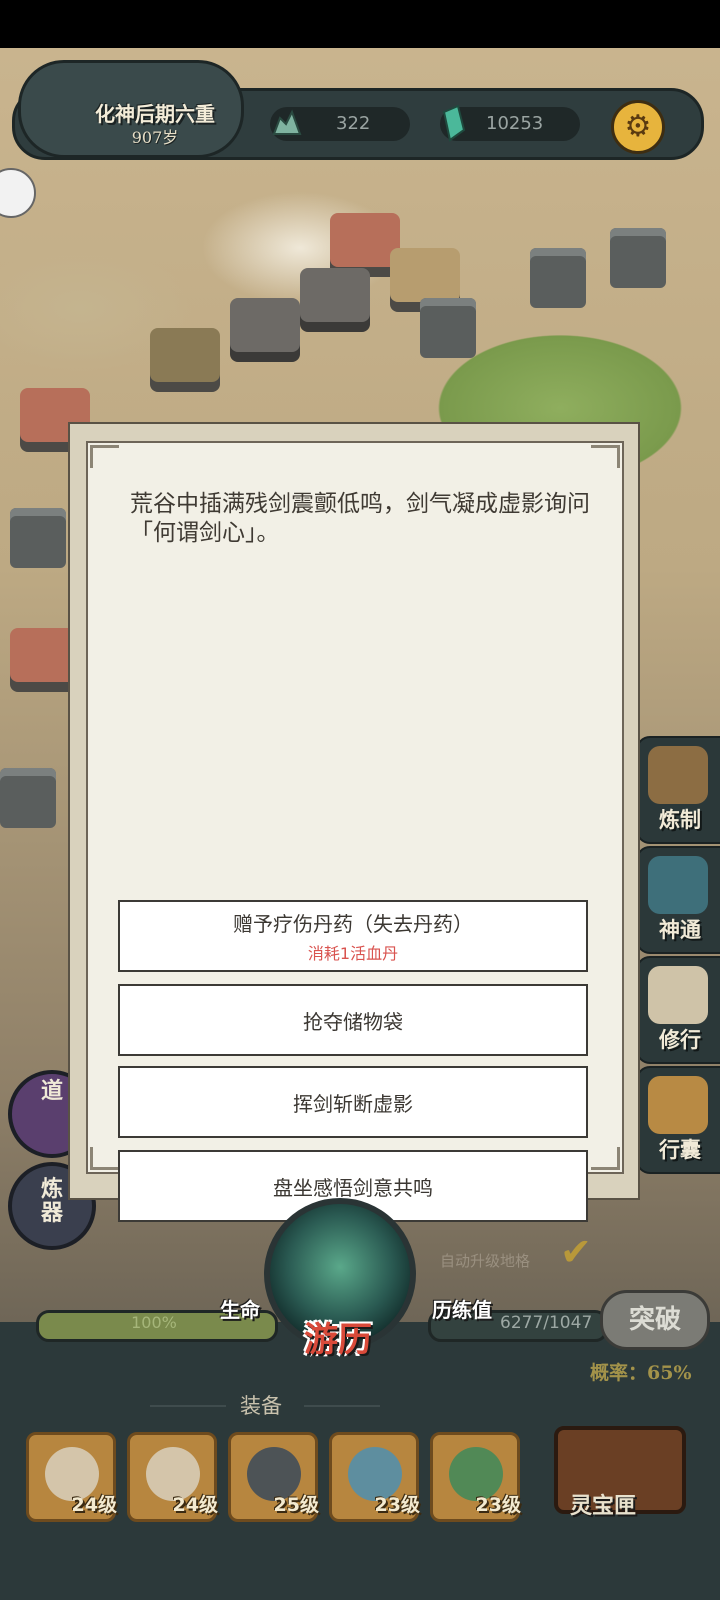 The width and height of the screenshot is (720, 1600). Describe the element at coordinates (71, 1477) in the screenshot. I see `equipment-slot-weapon: 24级` at that location.